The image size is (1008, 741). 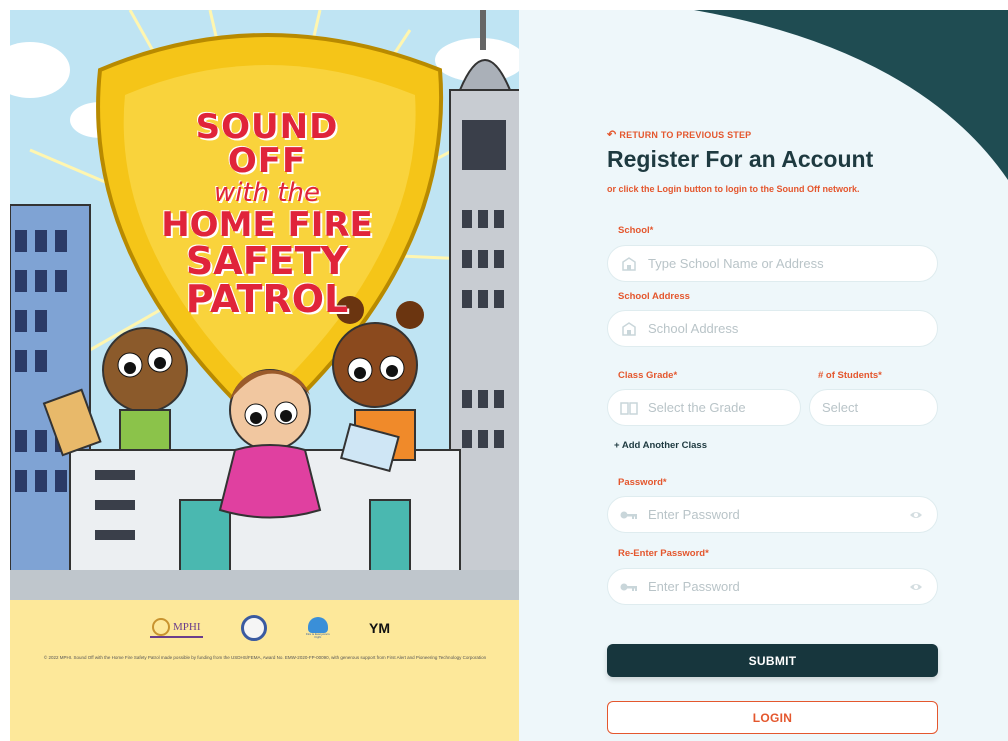 What do you see at coordinates (648, 375) in the screenshot?
I see `class-grade-label: Class Grade*` at bounding box center [648, 375].